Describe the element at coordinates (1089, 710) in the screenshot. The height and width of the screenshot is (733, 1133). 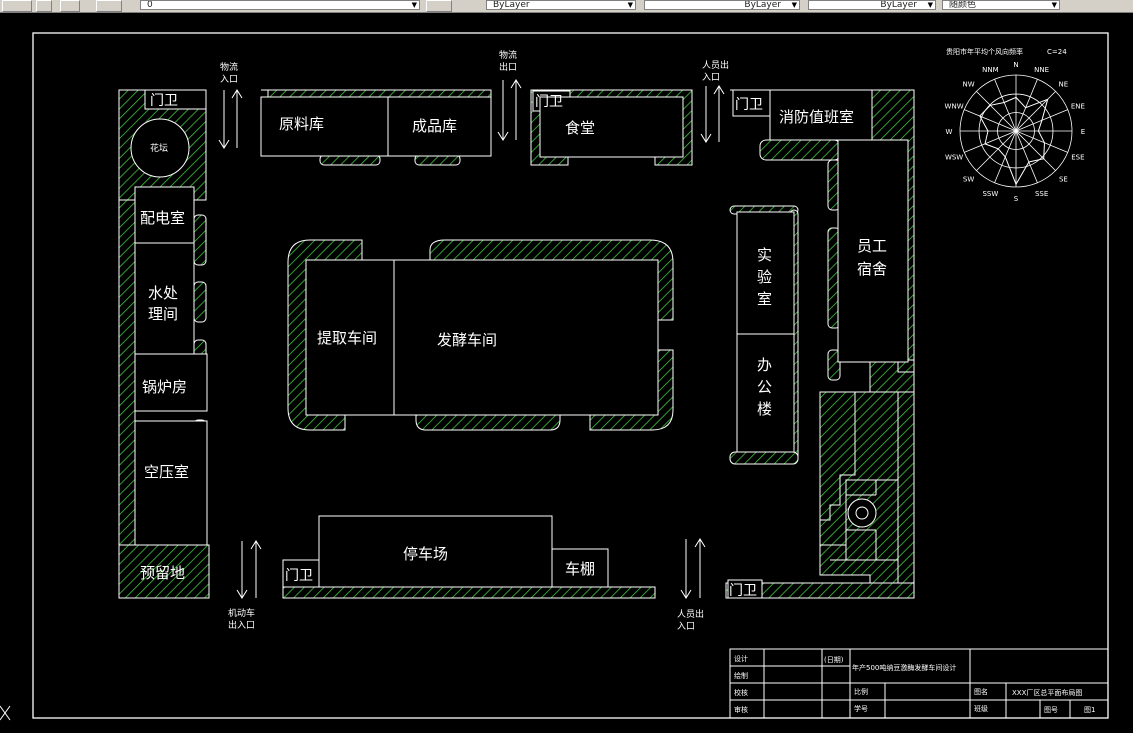
I see `drawing-no: 图1` at that location.